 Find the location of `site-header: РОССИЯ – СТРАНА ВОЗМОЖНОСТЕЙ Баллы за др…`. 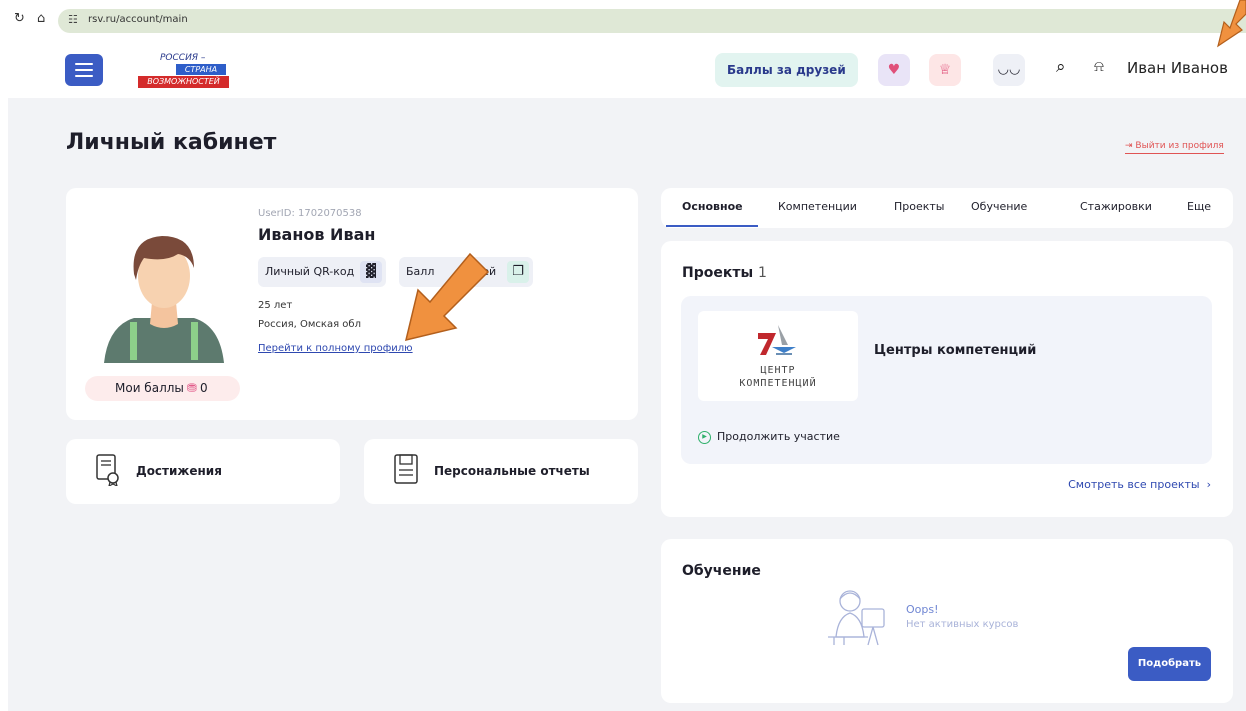

site-header: РОССИЯ – СТРАНА ВОЗМОЖНОСТЕЙ Баллы за др… is located at coordinates (623, 76).